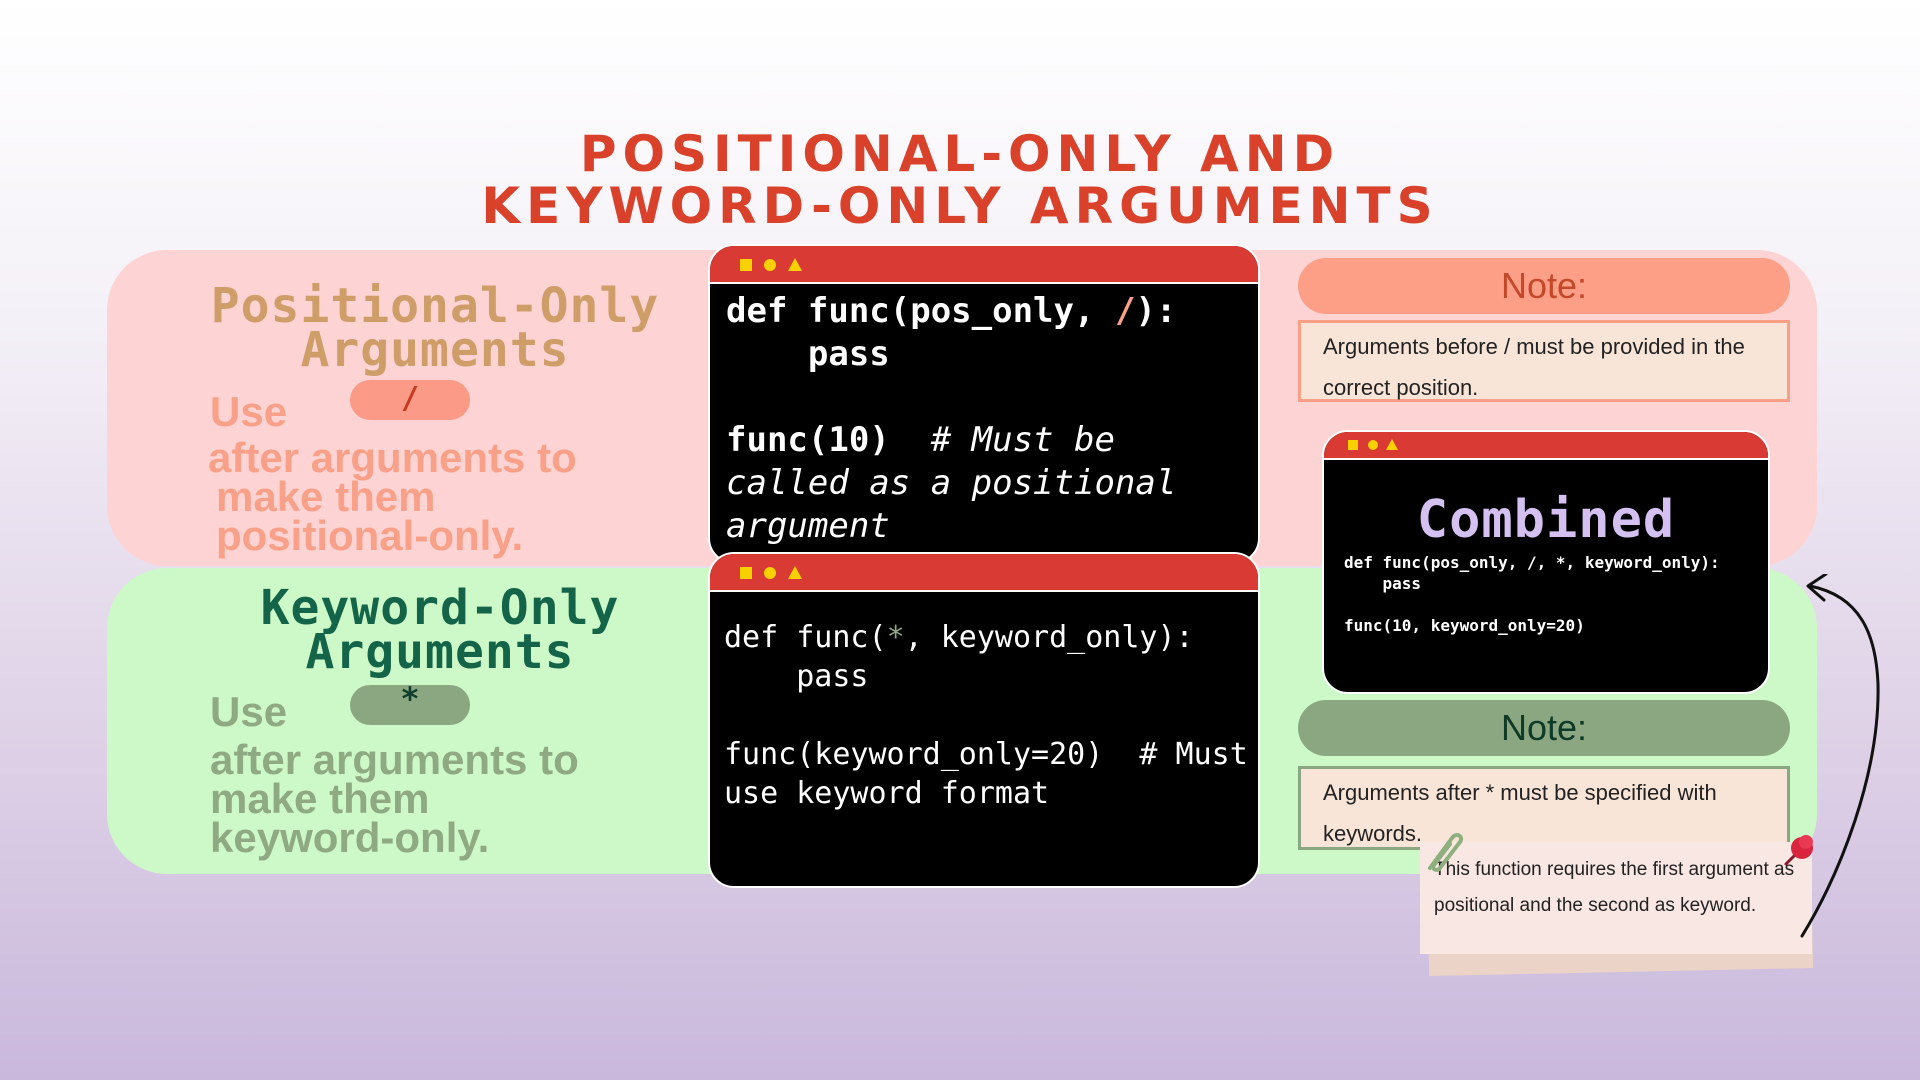 This screenshot has height=1080, width=1920. I want to click on code-line: func(10, keyword_only=20), so click(1464, 625).